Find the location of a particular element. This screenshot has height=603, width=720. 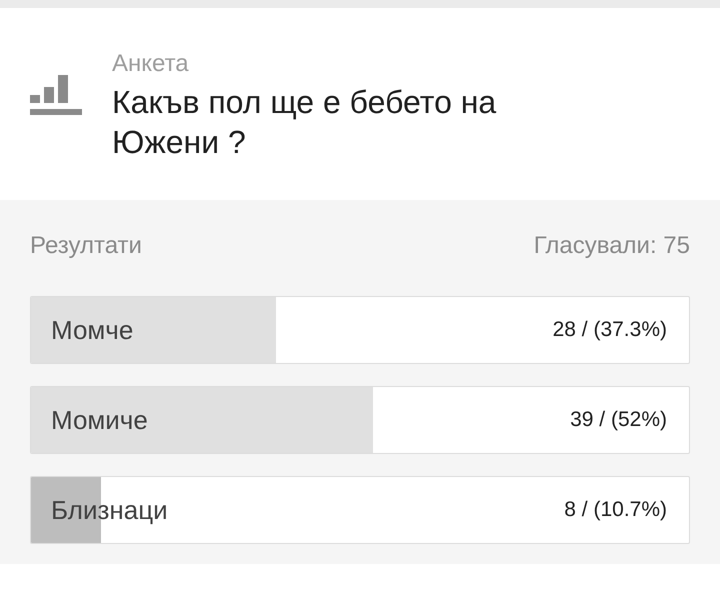

option-result: 28 / (37.3%) is located at coordinates (609, 330).